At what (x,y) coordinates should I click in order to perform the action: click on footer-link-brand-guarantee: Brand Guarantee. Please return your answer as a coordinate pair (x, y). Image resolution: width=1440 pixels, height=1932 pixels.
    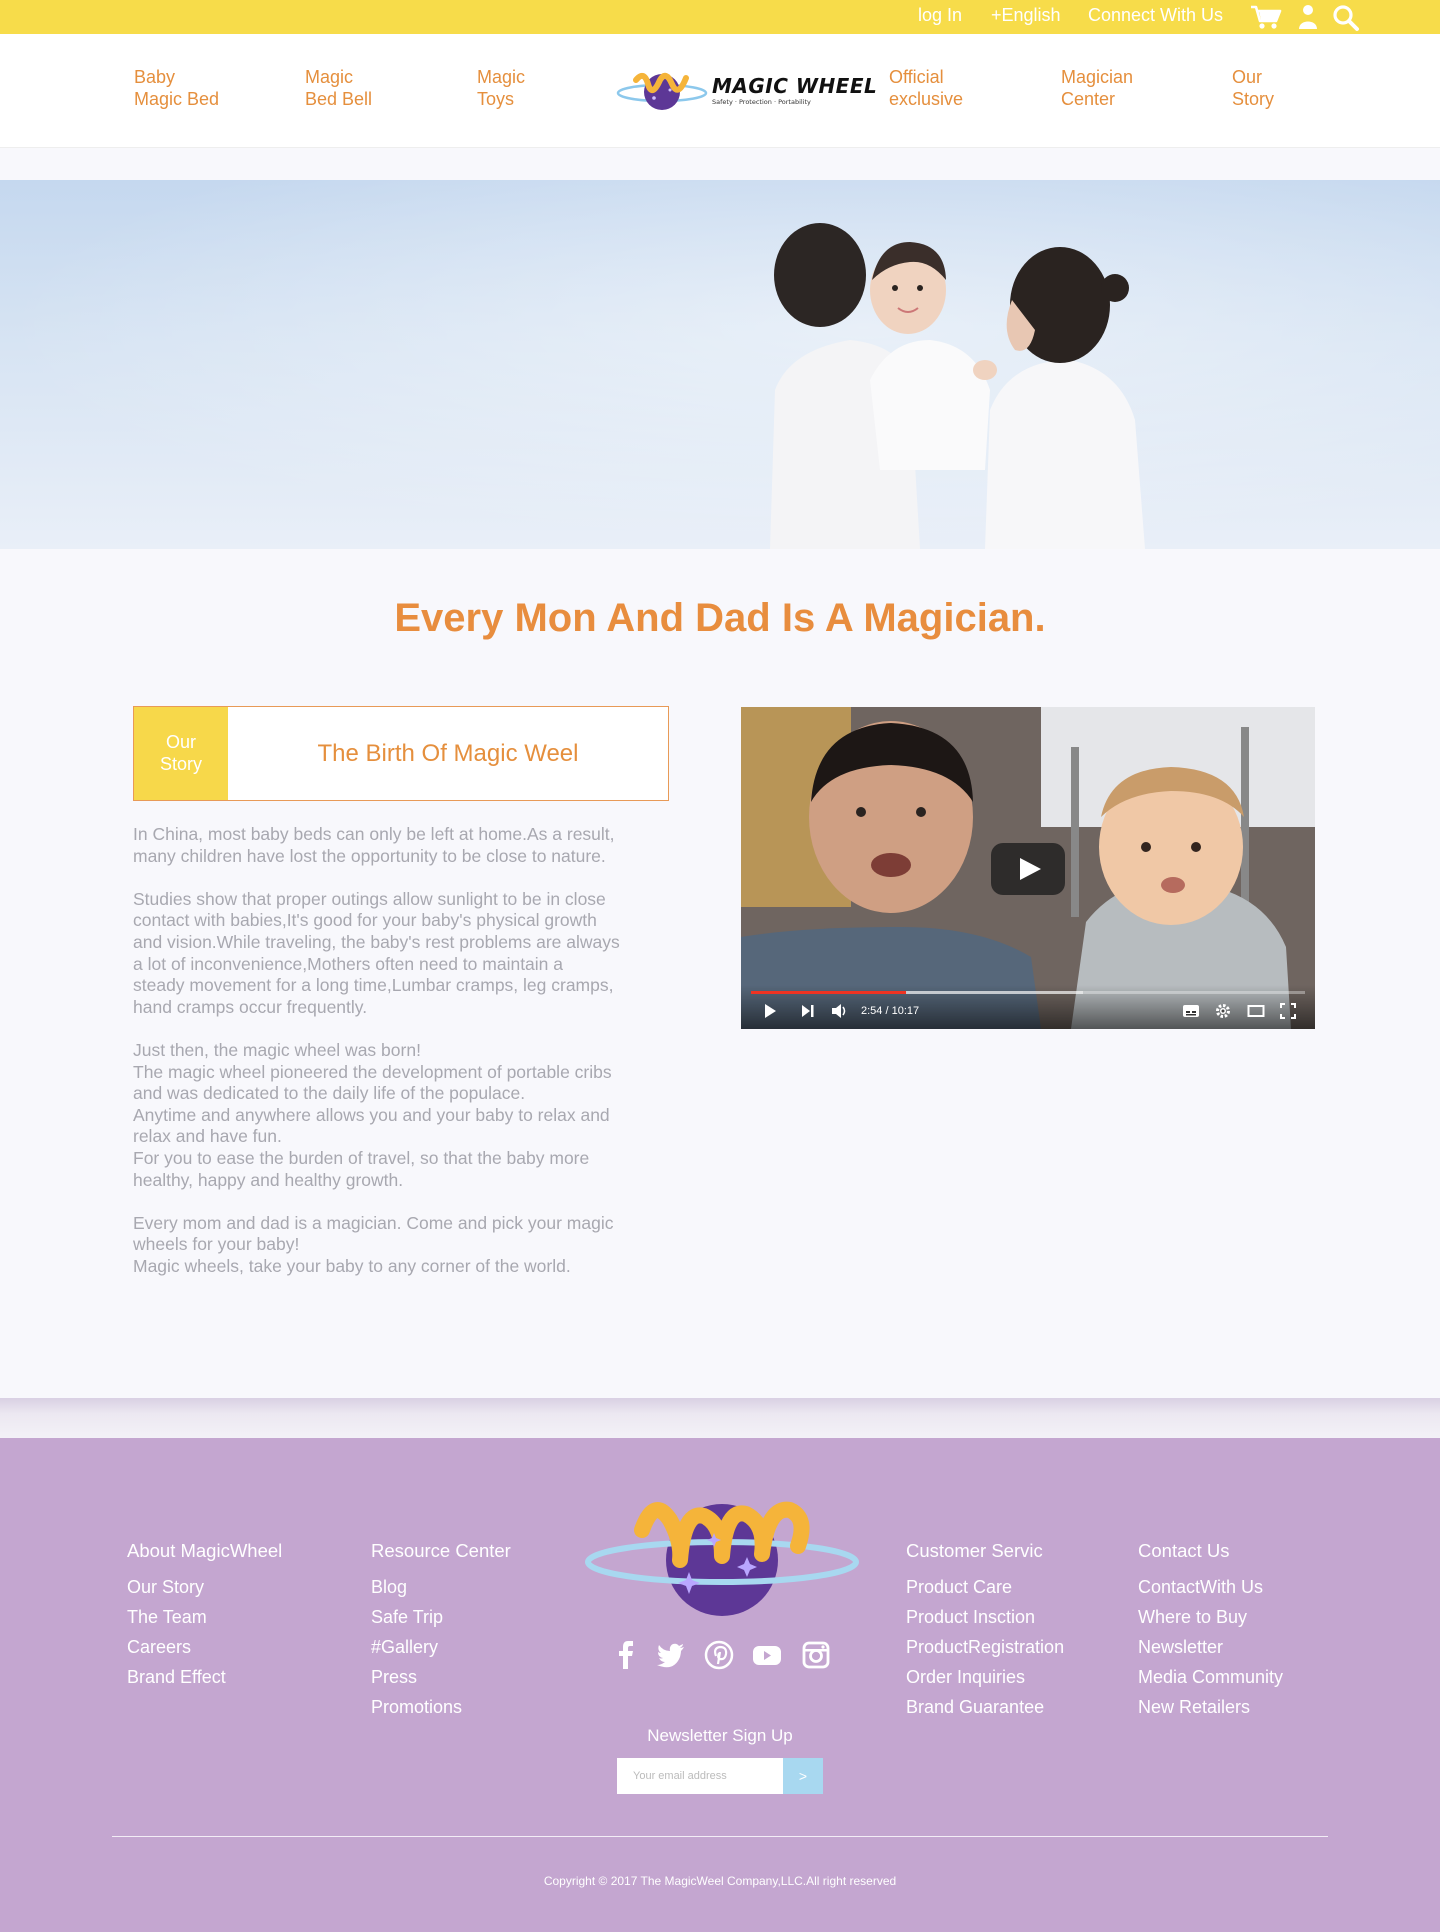
    Looking at the image, I should click on (985, 1707).